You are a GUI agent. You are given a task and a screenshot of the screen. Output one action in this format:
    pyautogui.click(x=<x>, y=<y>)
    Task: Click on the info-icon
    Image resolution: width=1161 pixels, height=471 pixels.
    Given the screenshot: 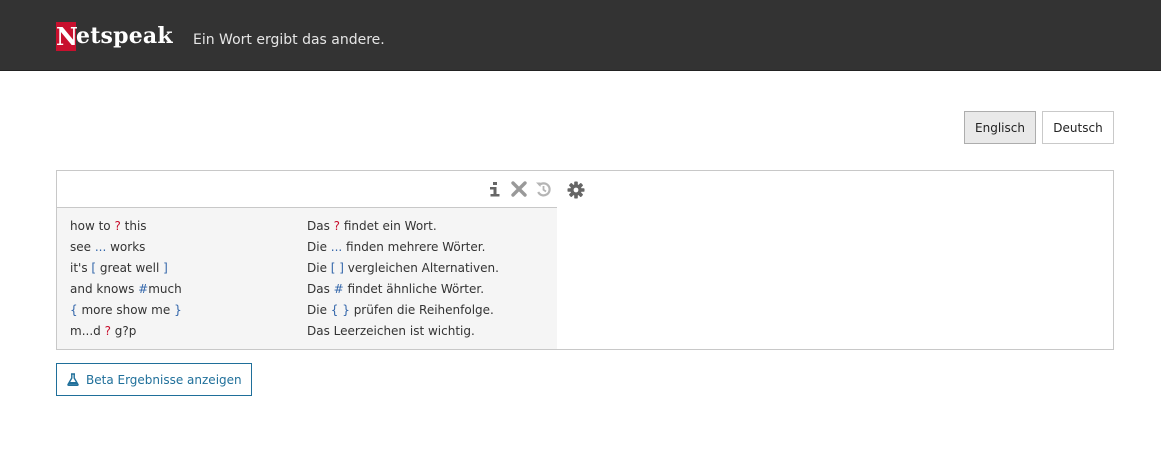 What is the action you would take?
    pyautogui.click(x=495, y=189)
    